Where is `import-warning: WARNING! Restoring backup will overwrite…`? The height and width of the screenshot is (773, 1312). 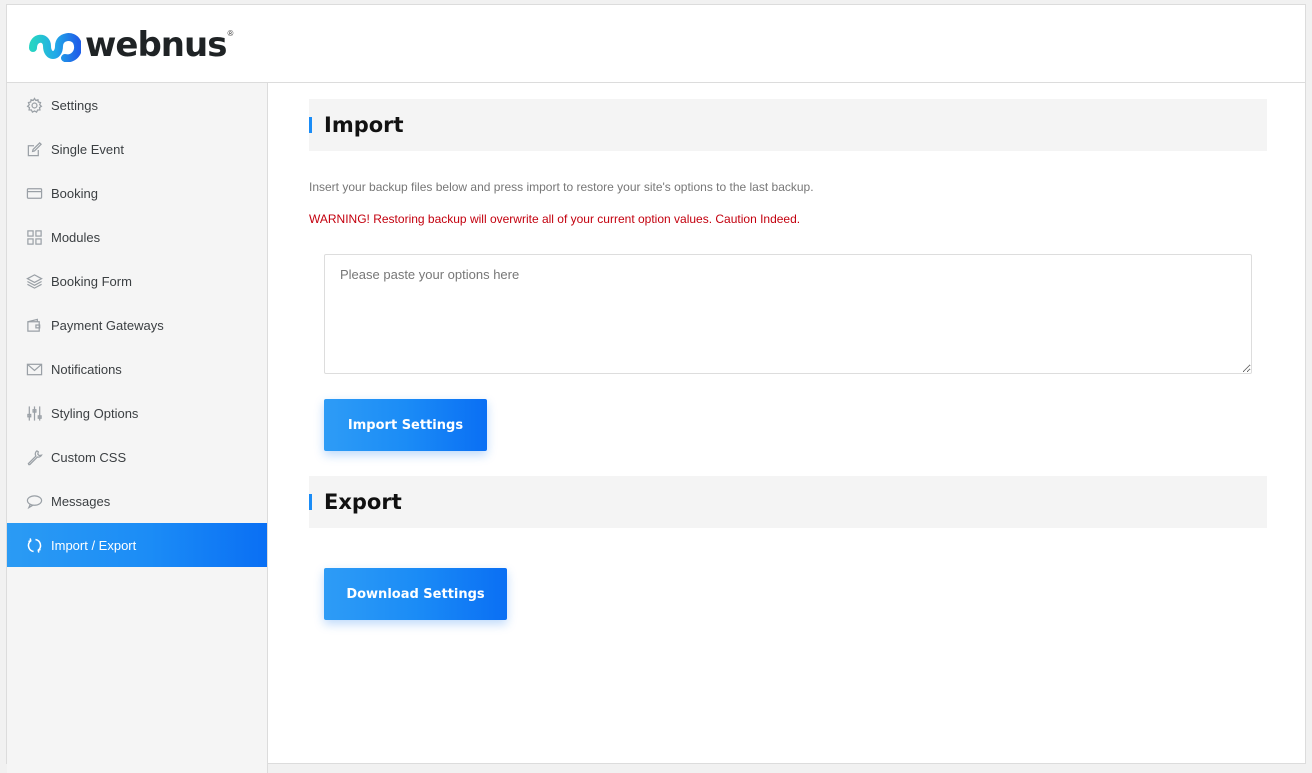 import-warning: WARNING! Restoring backup will overwrite… is located at coordinates (555, 219).